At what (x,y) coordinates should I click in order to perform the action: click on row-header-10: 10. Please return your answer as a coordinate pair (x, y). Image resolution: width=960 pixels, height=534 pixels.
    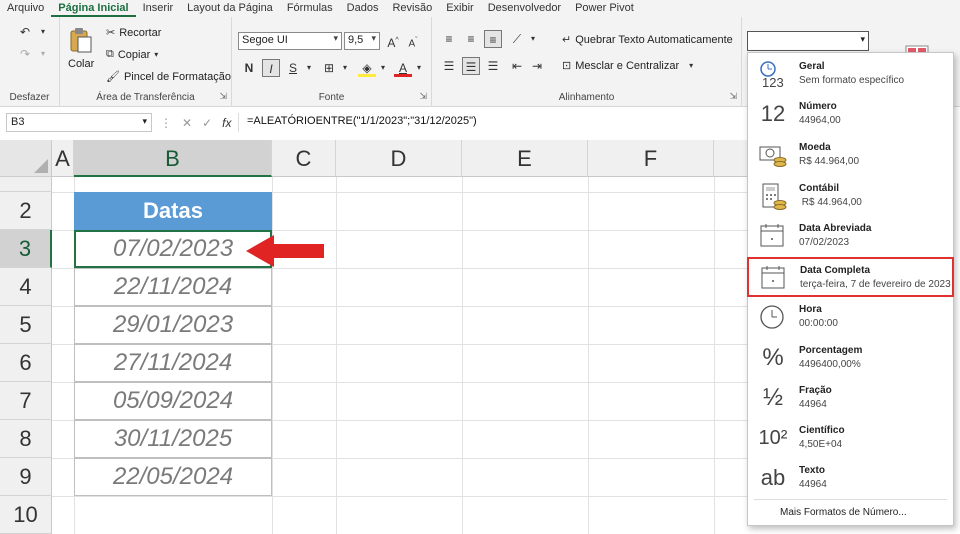
    Looking at the image, I should click on (26, 515).